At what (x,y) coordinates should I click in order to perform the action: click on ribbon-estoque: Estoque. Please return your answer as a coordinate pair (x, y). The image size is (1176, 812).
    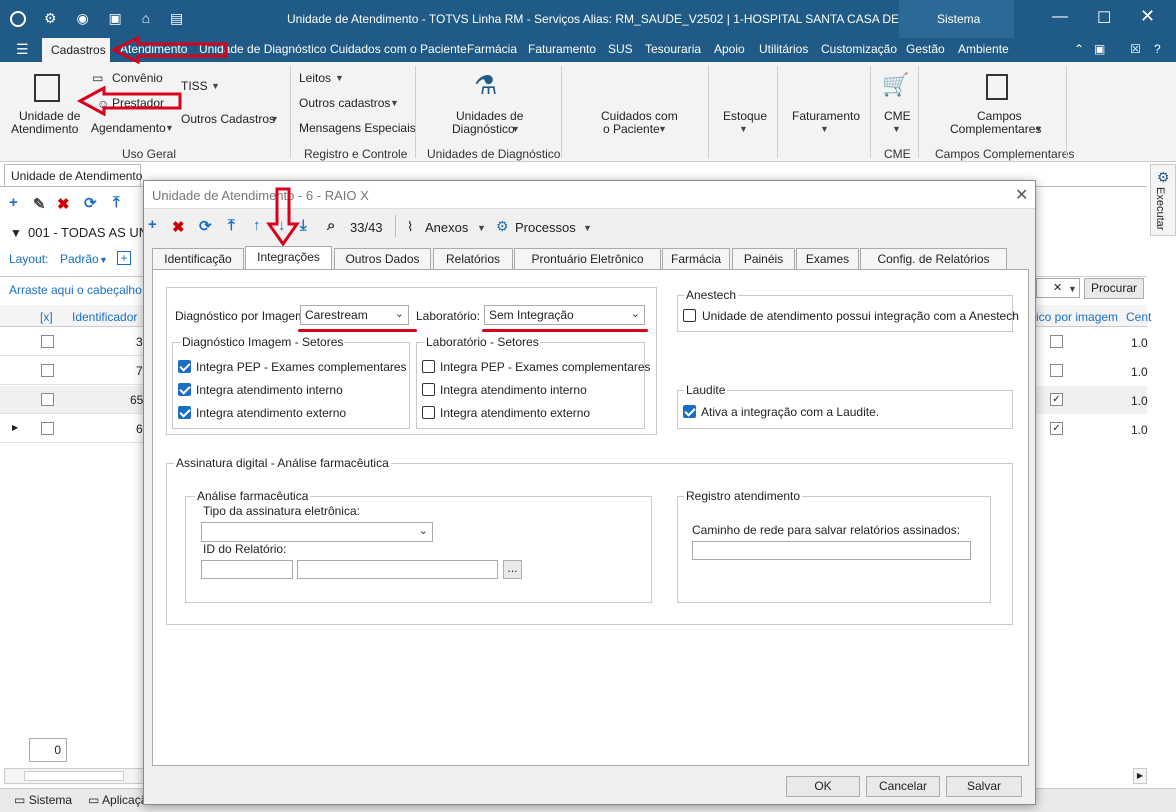
    Looking at the image, I should click on (745, 116).